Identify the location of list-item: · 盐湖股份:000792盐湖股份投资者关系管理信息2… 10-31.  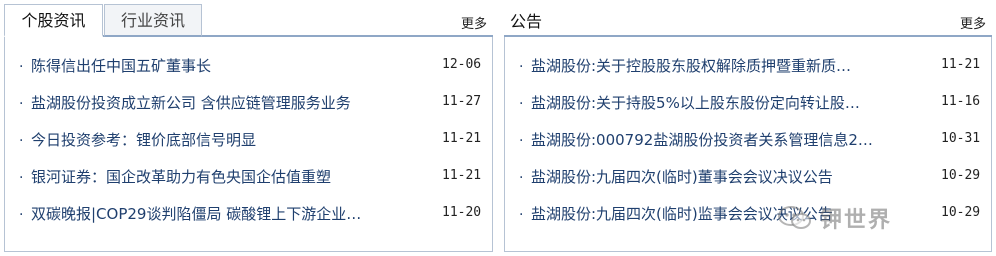
(748, 145).